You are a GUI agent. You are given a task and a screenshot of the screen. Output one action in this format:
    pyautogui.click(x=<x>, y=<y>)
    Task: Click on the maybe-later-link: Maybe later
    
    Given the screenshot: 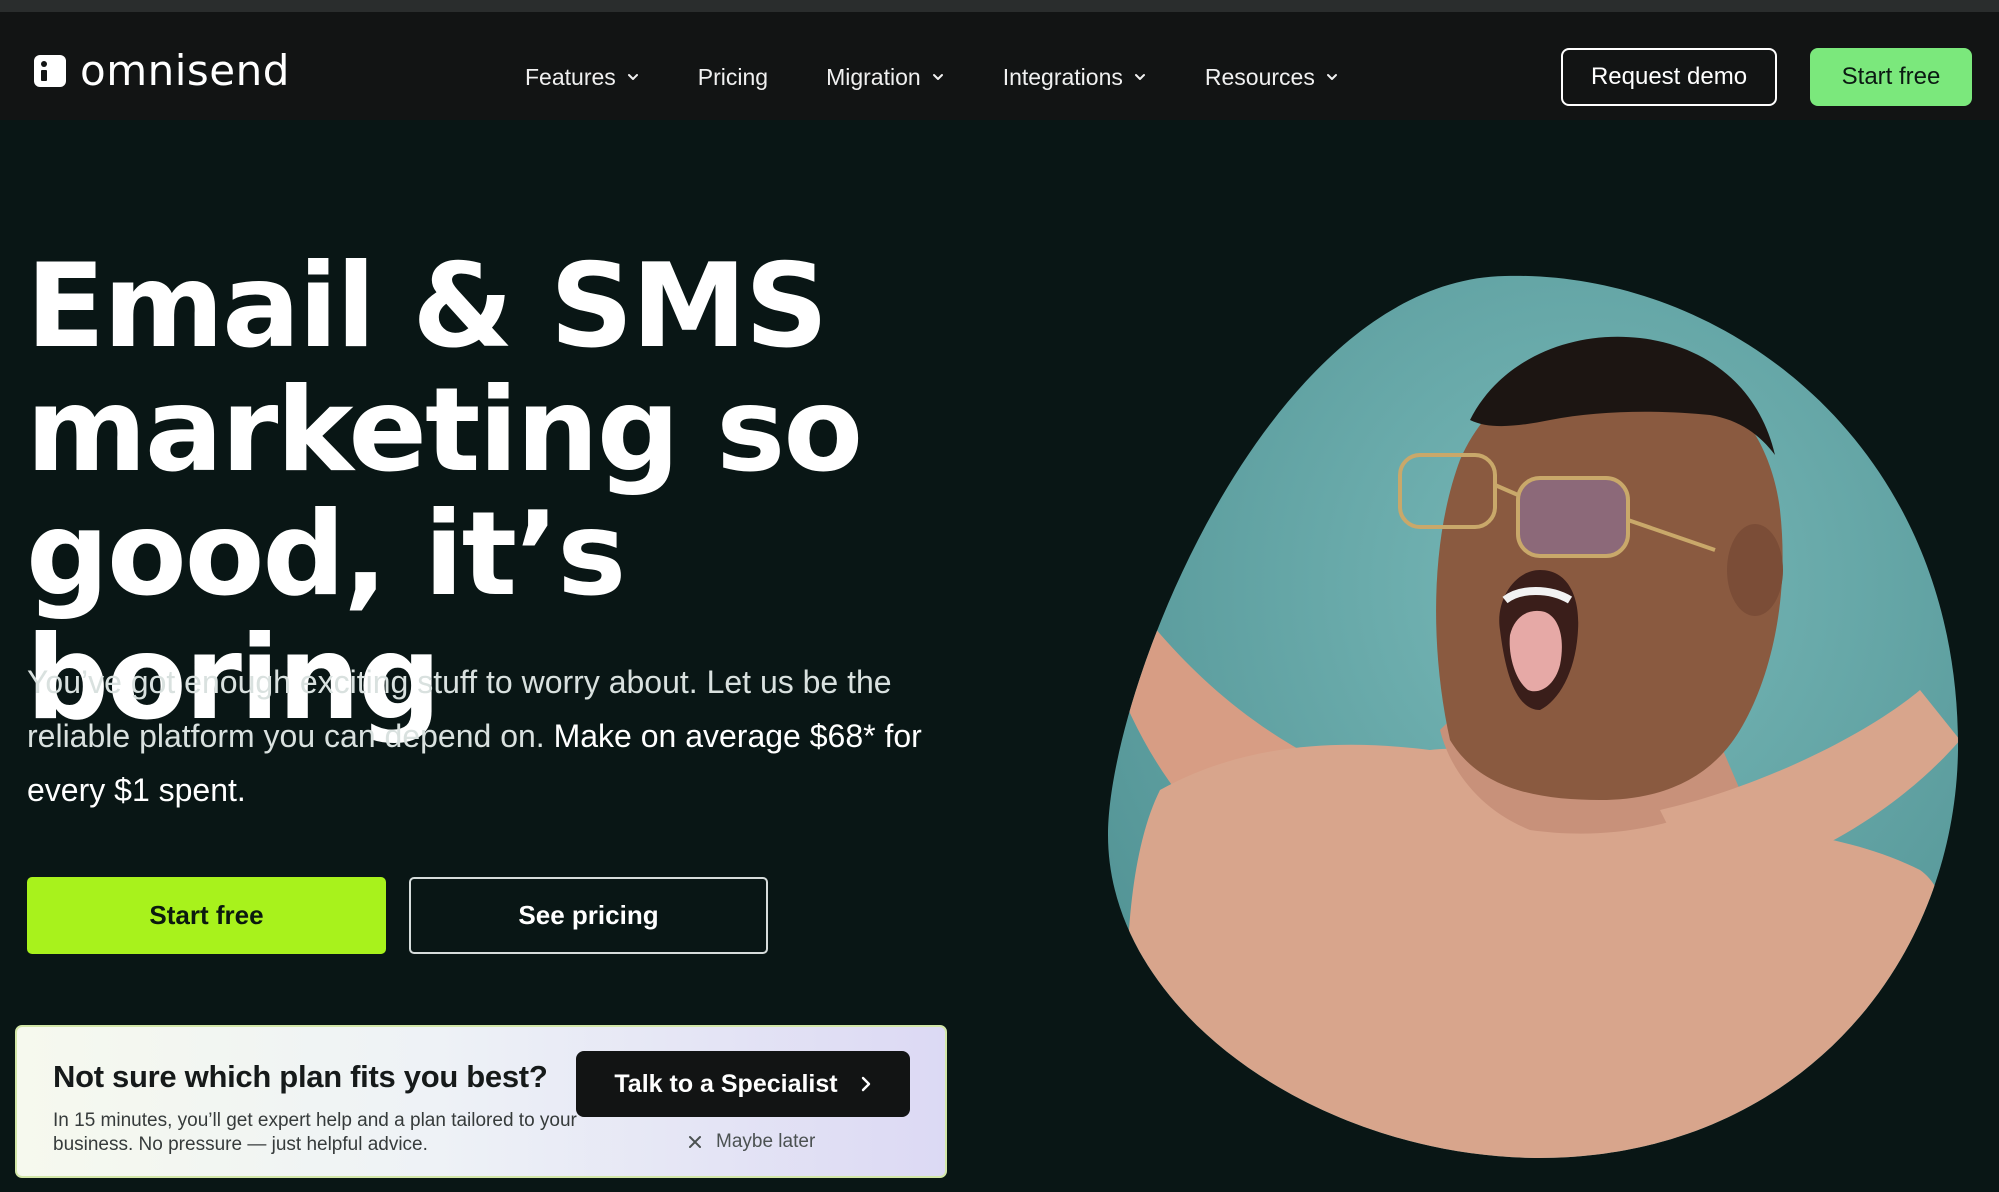 What is the action you would take?
    pyautogui.click(x=751, y=1142)
    